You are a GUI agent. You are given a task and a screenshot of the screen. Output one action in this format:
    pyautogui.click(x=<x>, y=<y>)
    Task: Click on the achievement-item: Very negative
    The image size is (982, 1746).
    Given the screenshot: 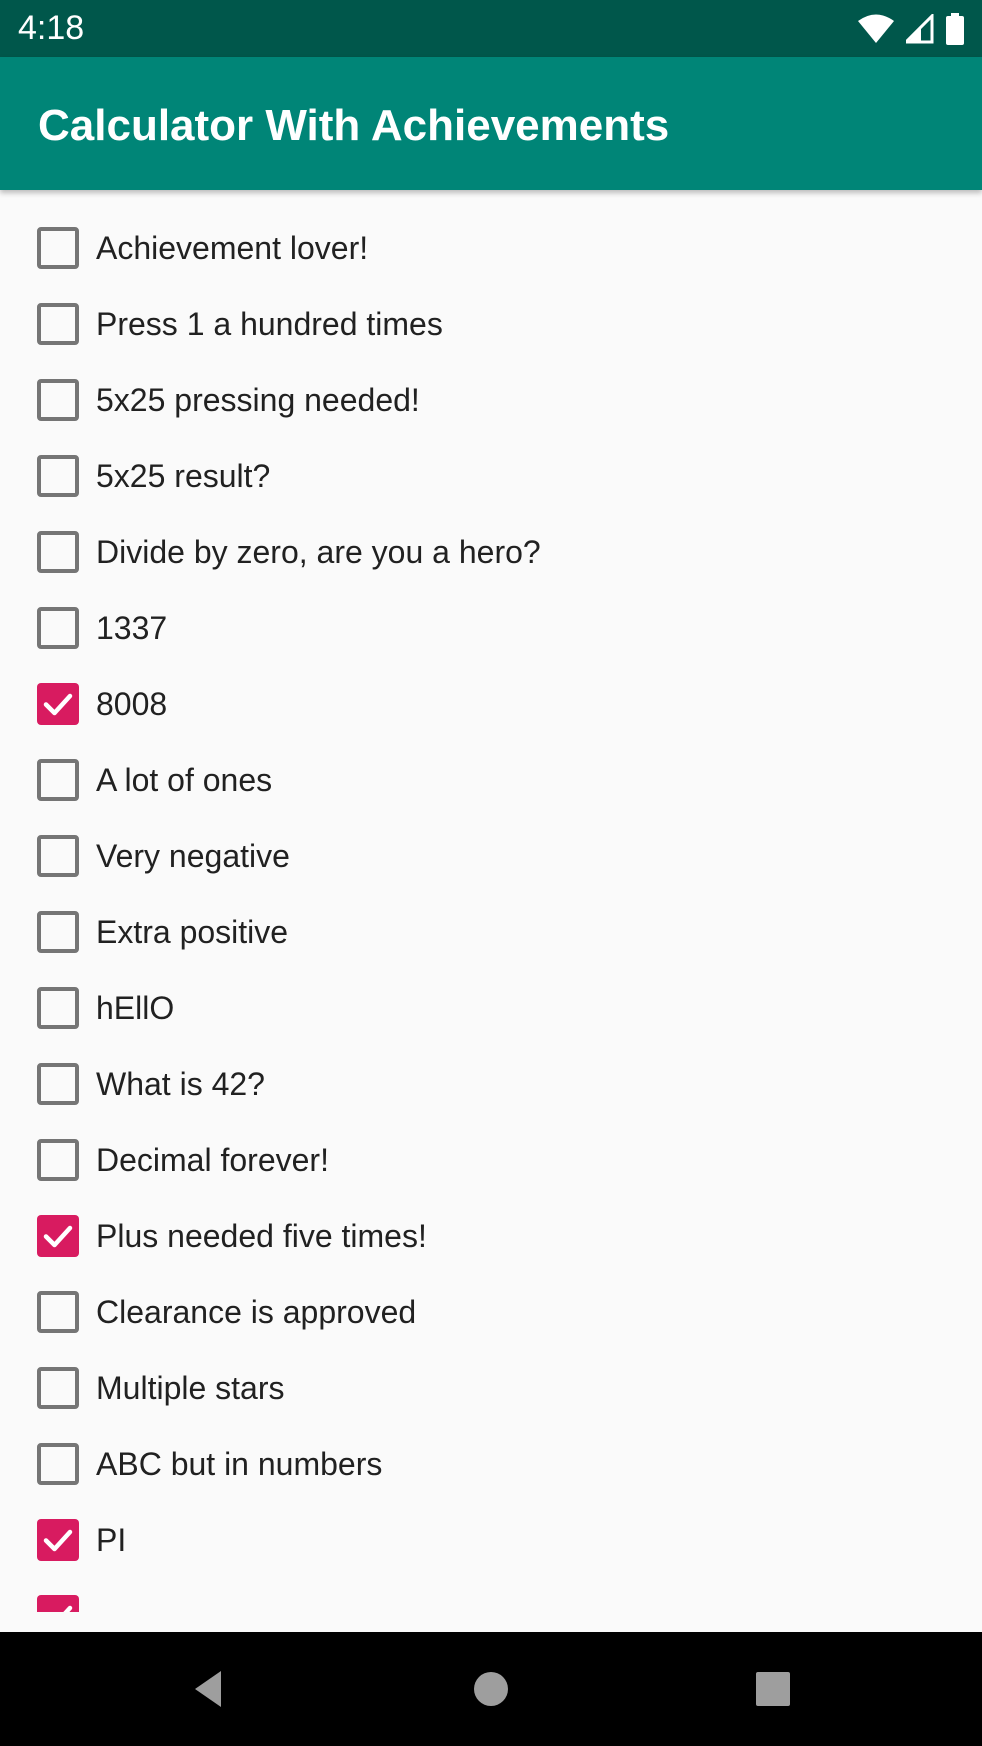 What is the action you would take?
    pyautogui.click(x=491, y=856)
    